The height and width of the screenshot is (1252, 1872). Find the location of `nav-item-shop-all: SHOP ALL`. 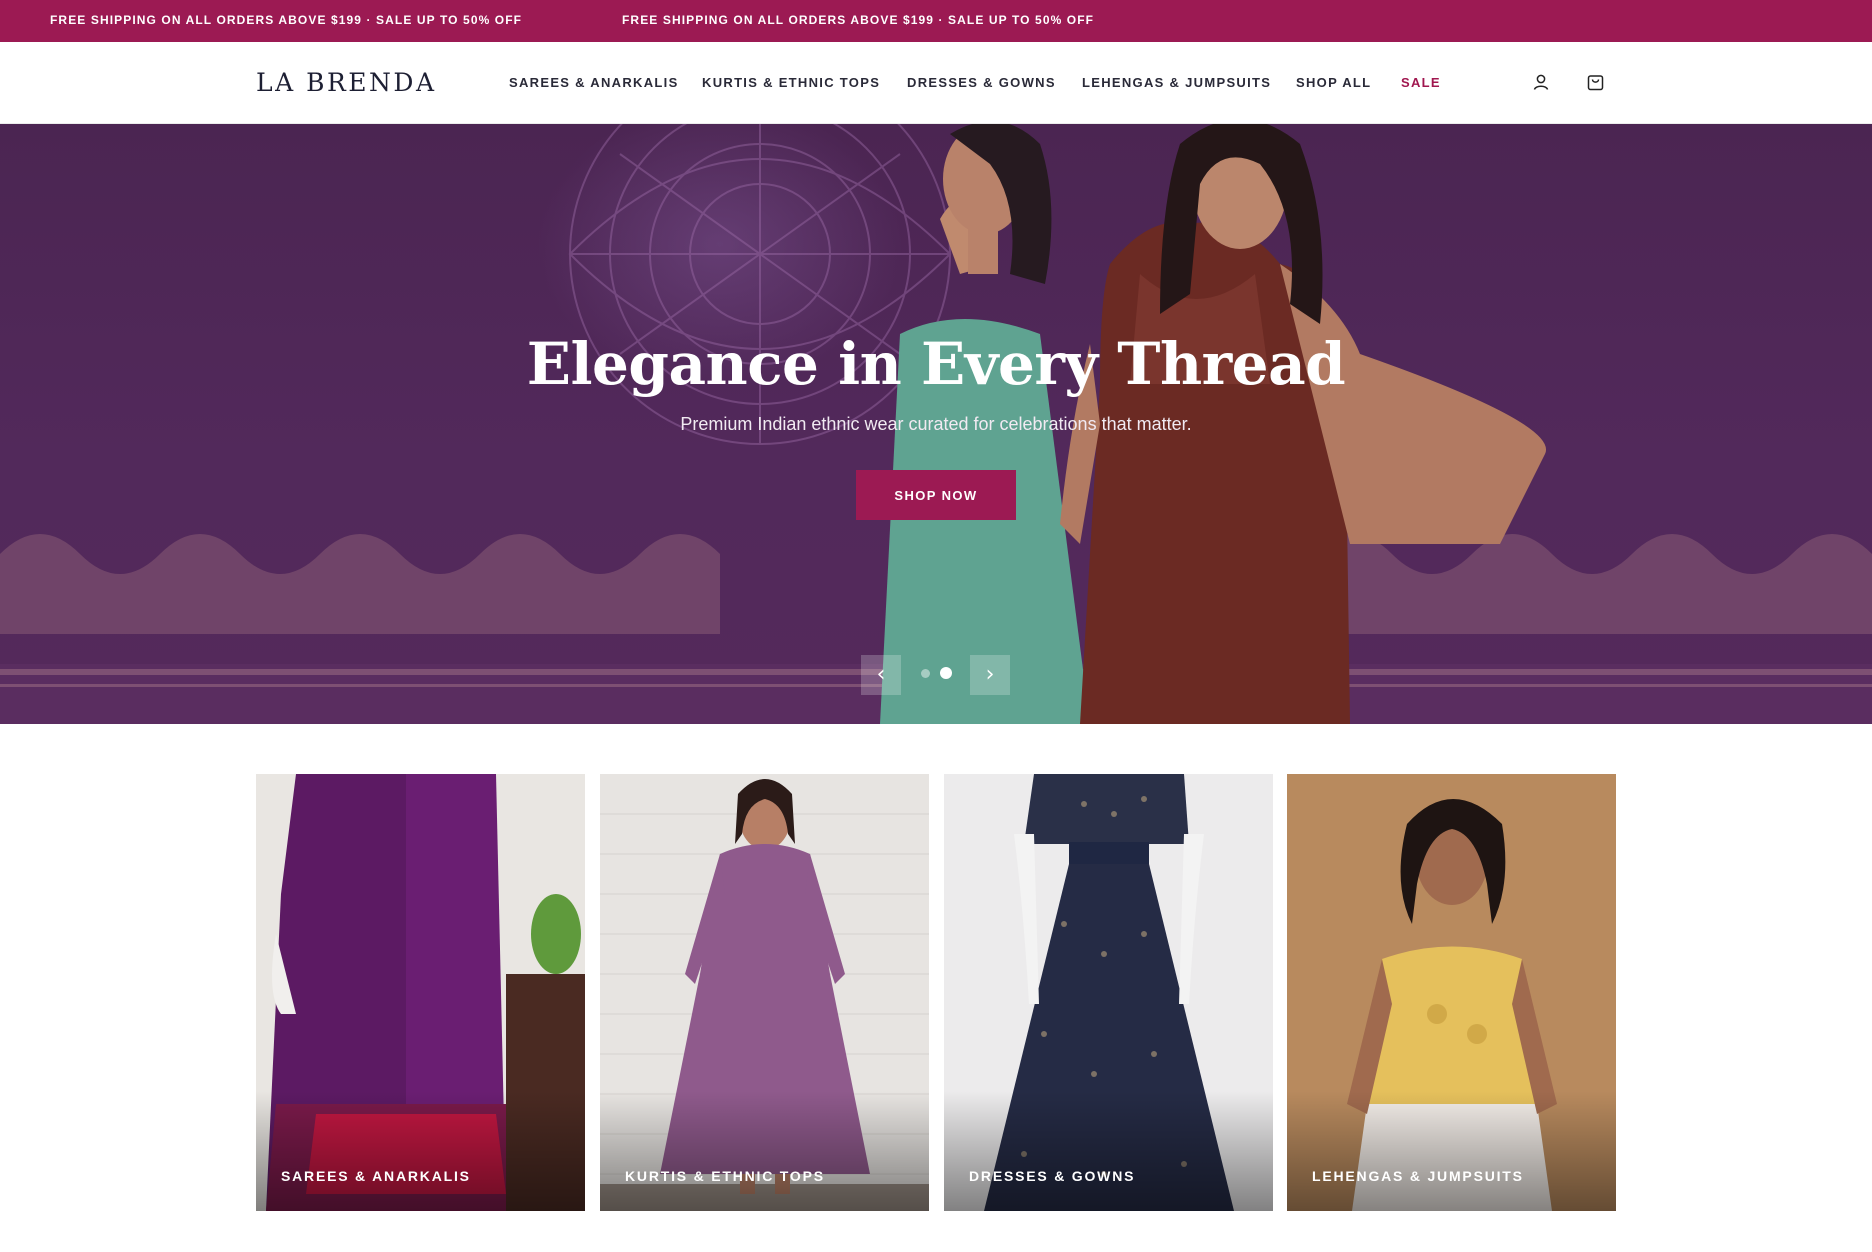

nav-item-shop-all: SHOP ALL is located at coordinates (1333, 82).